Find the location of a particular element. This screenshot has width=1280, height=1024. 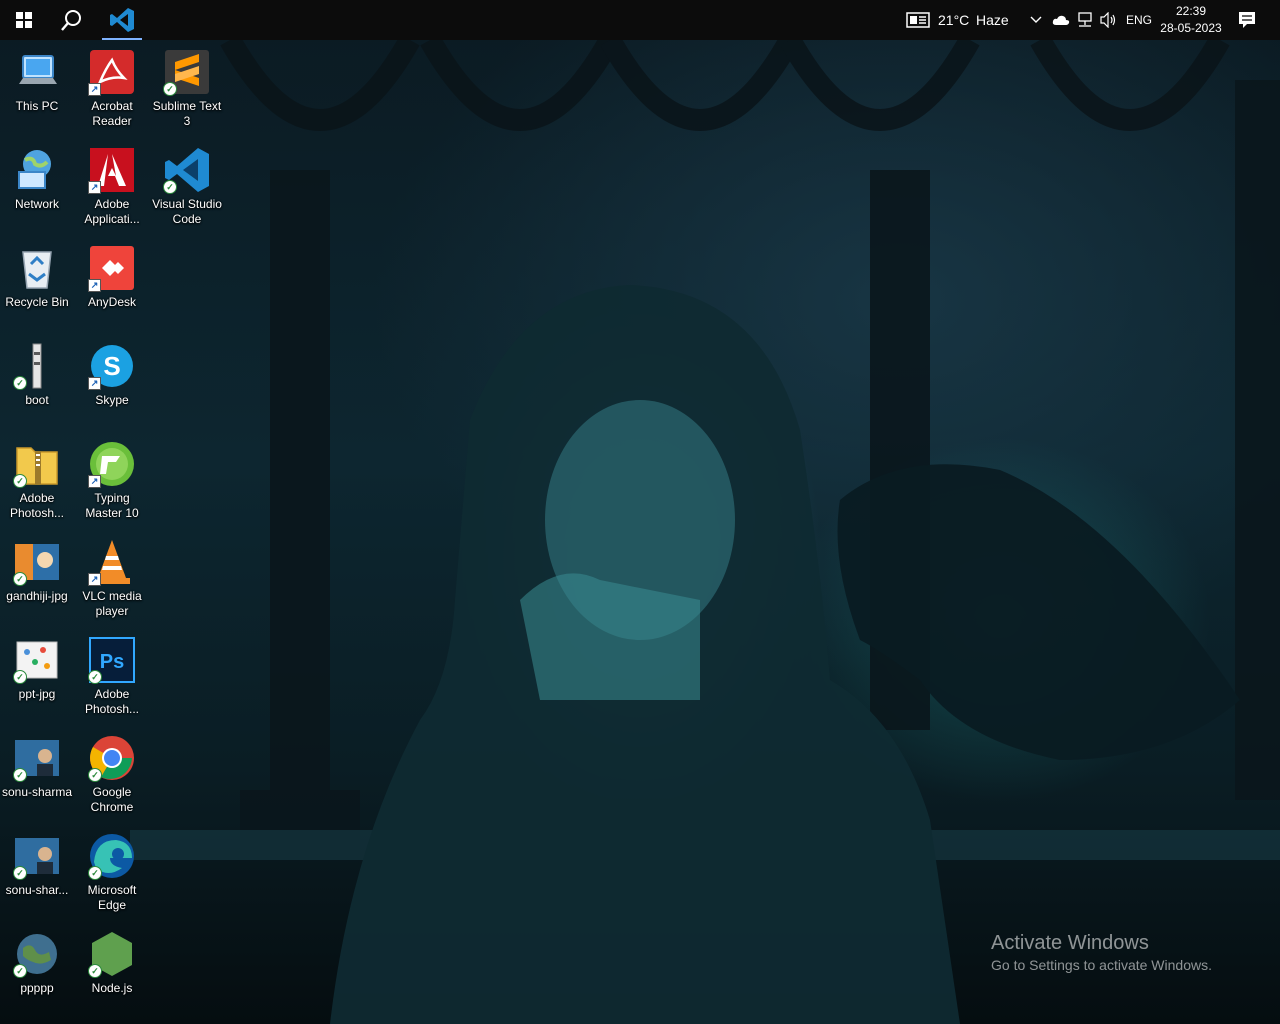

icon-label: boot is located at coordinates (37, 400).